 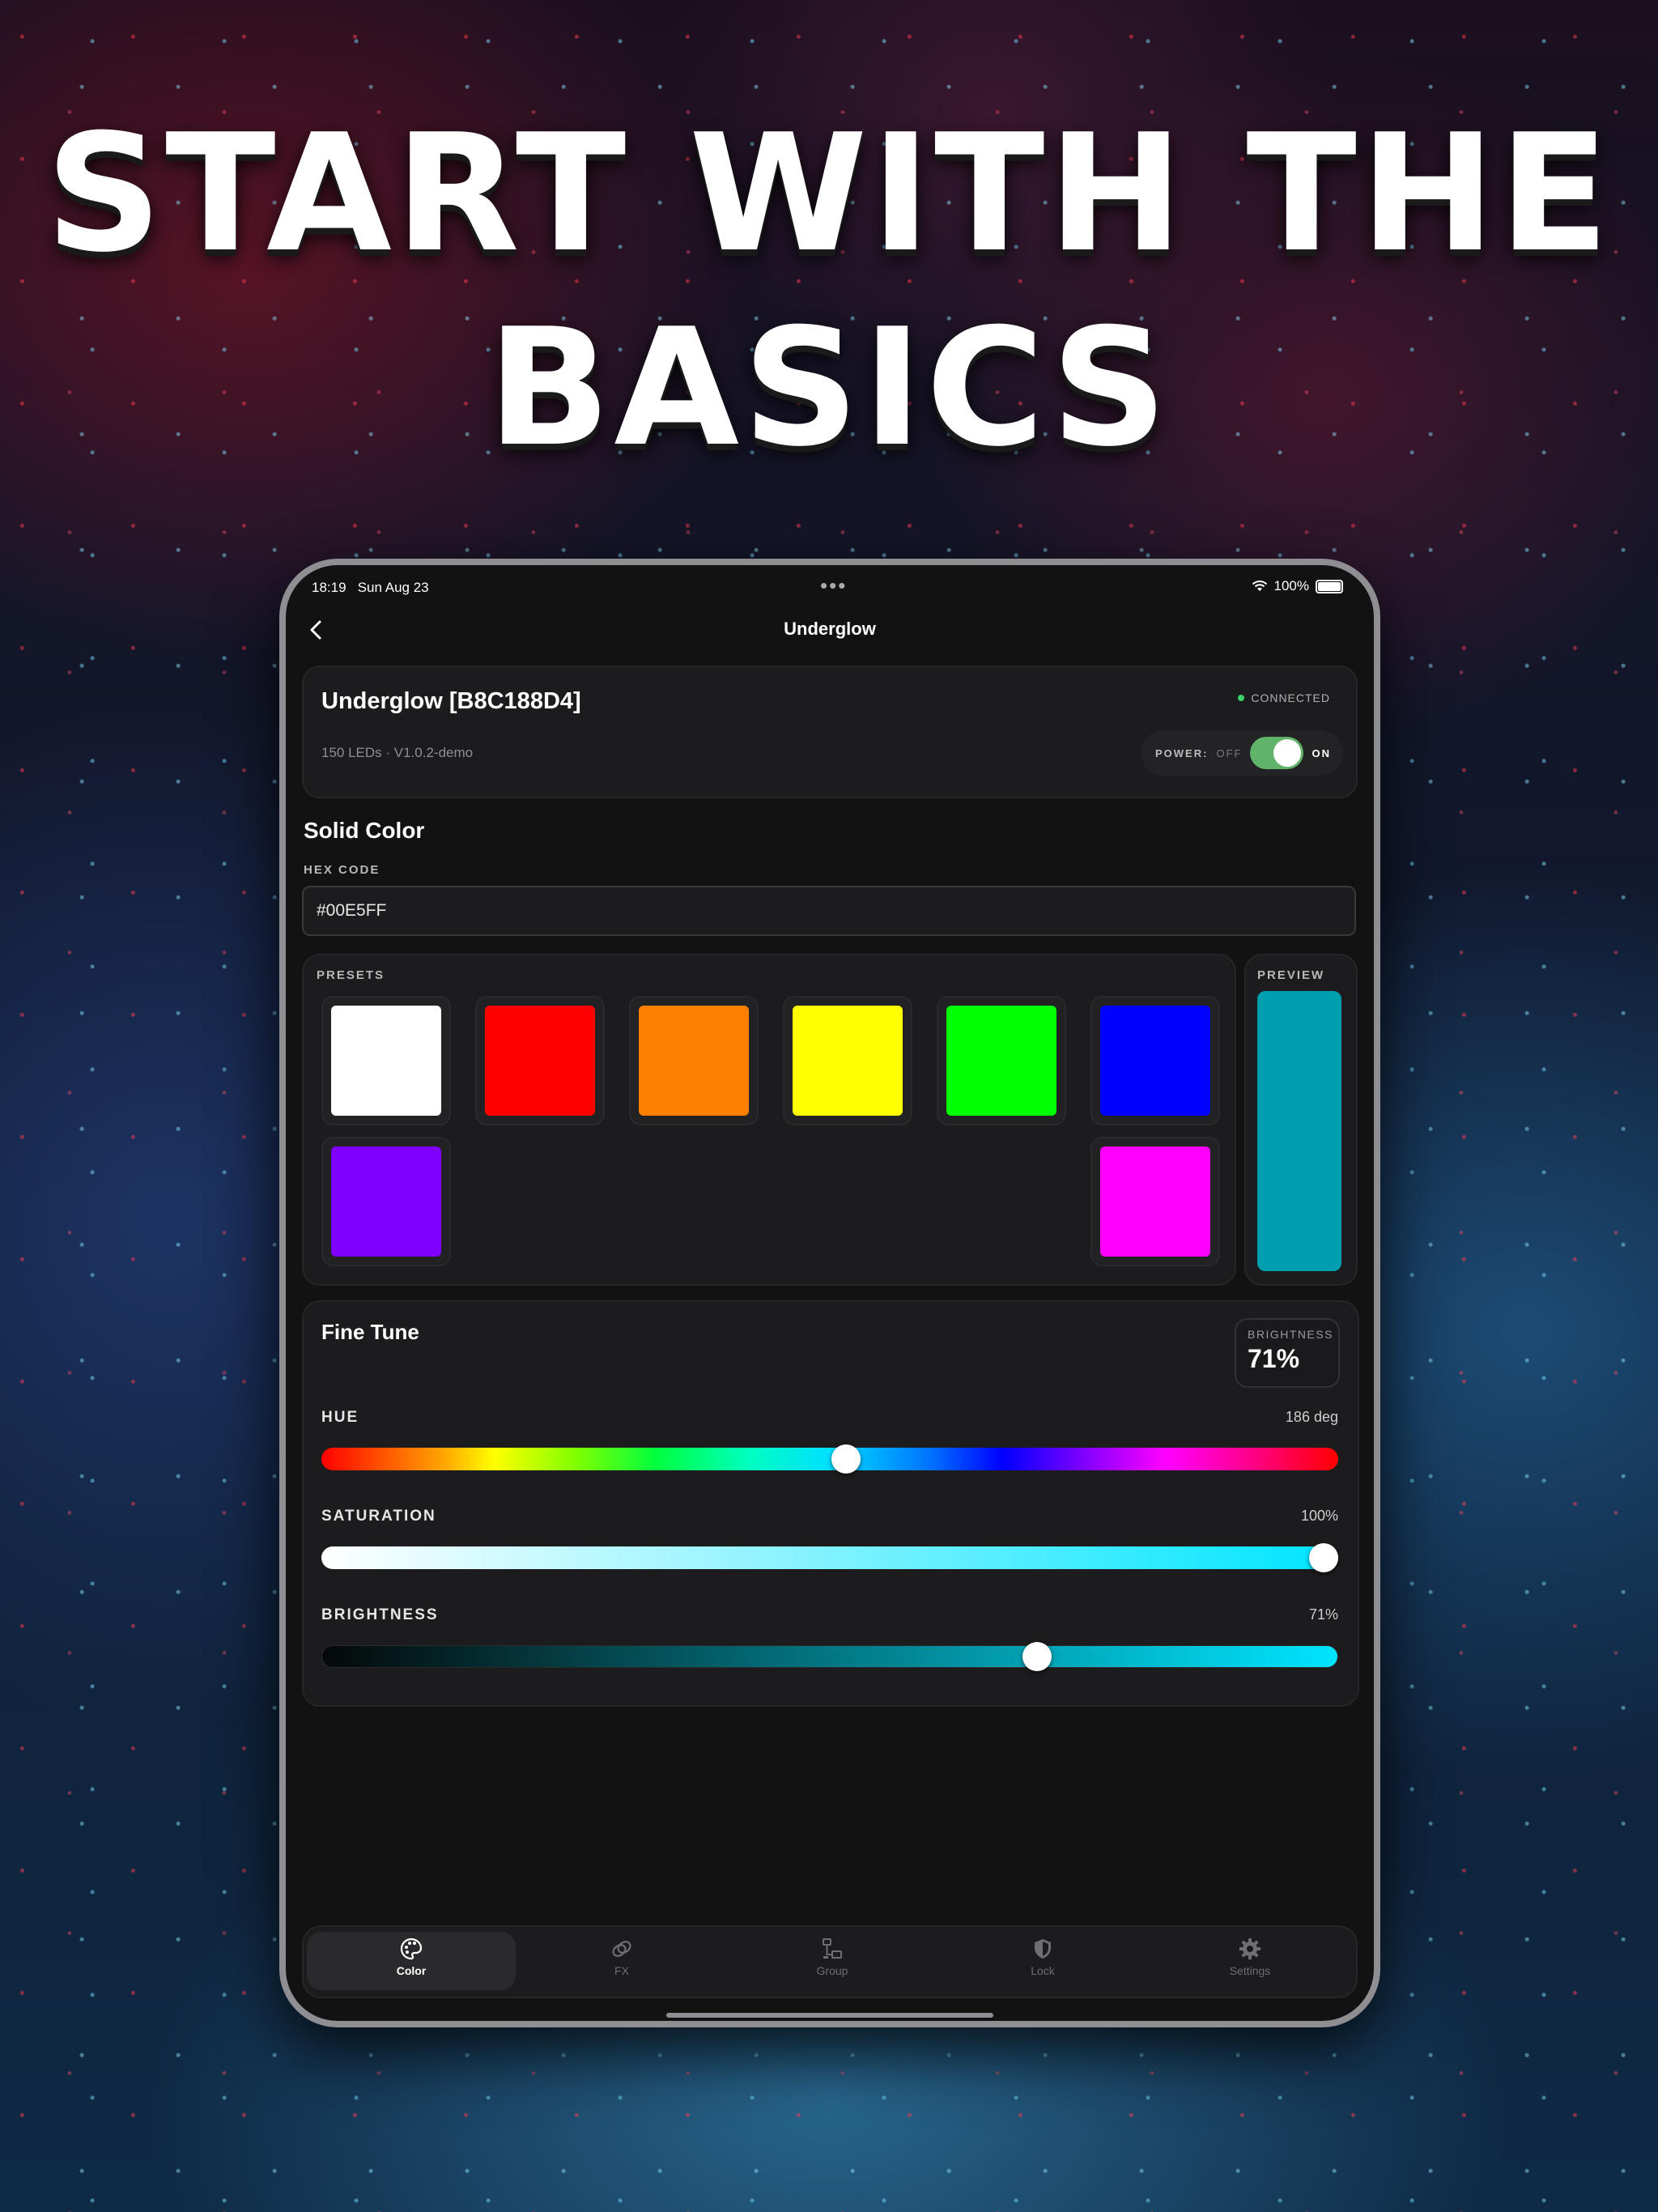 What do you see at coordinates (370, 1332) in the screenshot?
I see `fine-tune-title: Fine Tune` at bounding box center [370, 1332].